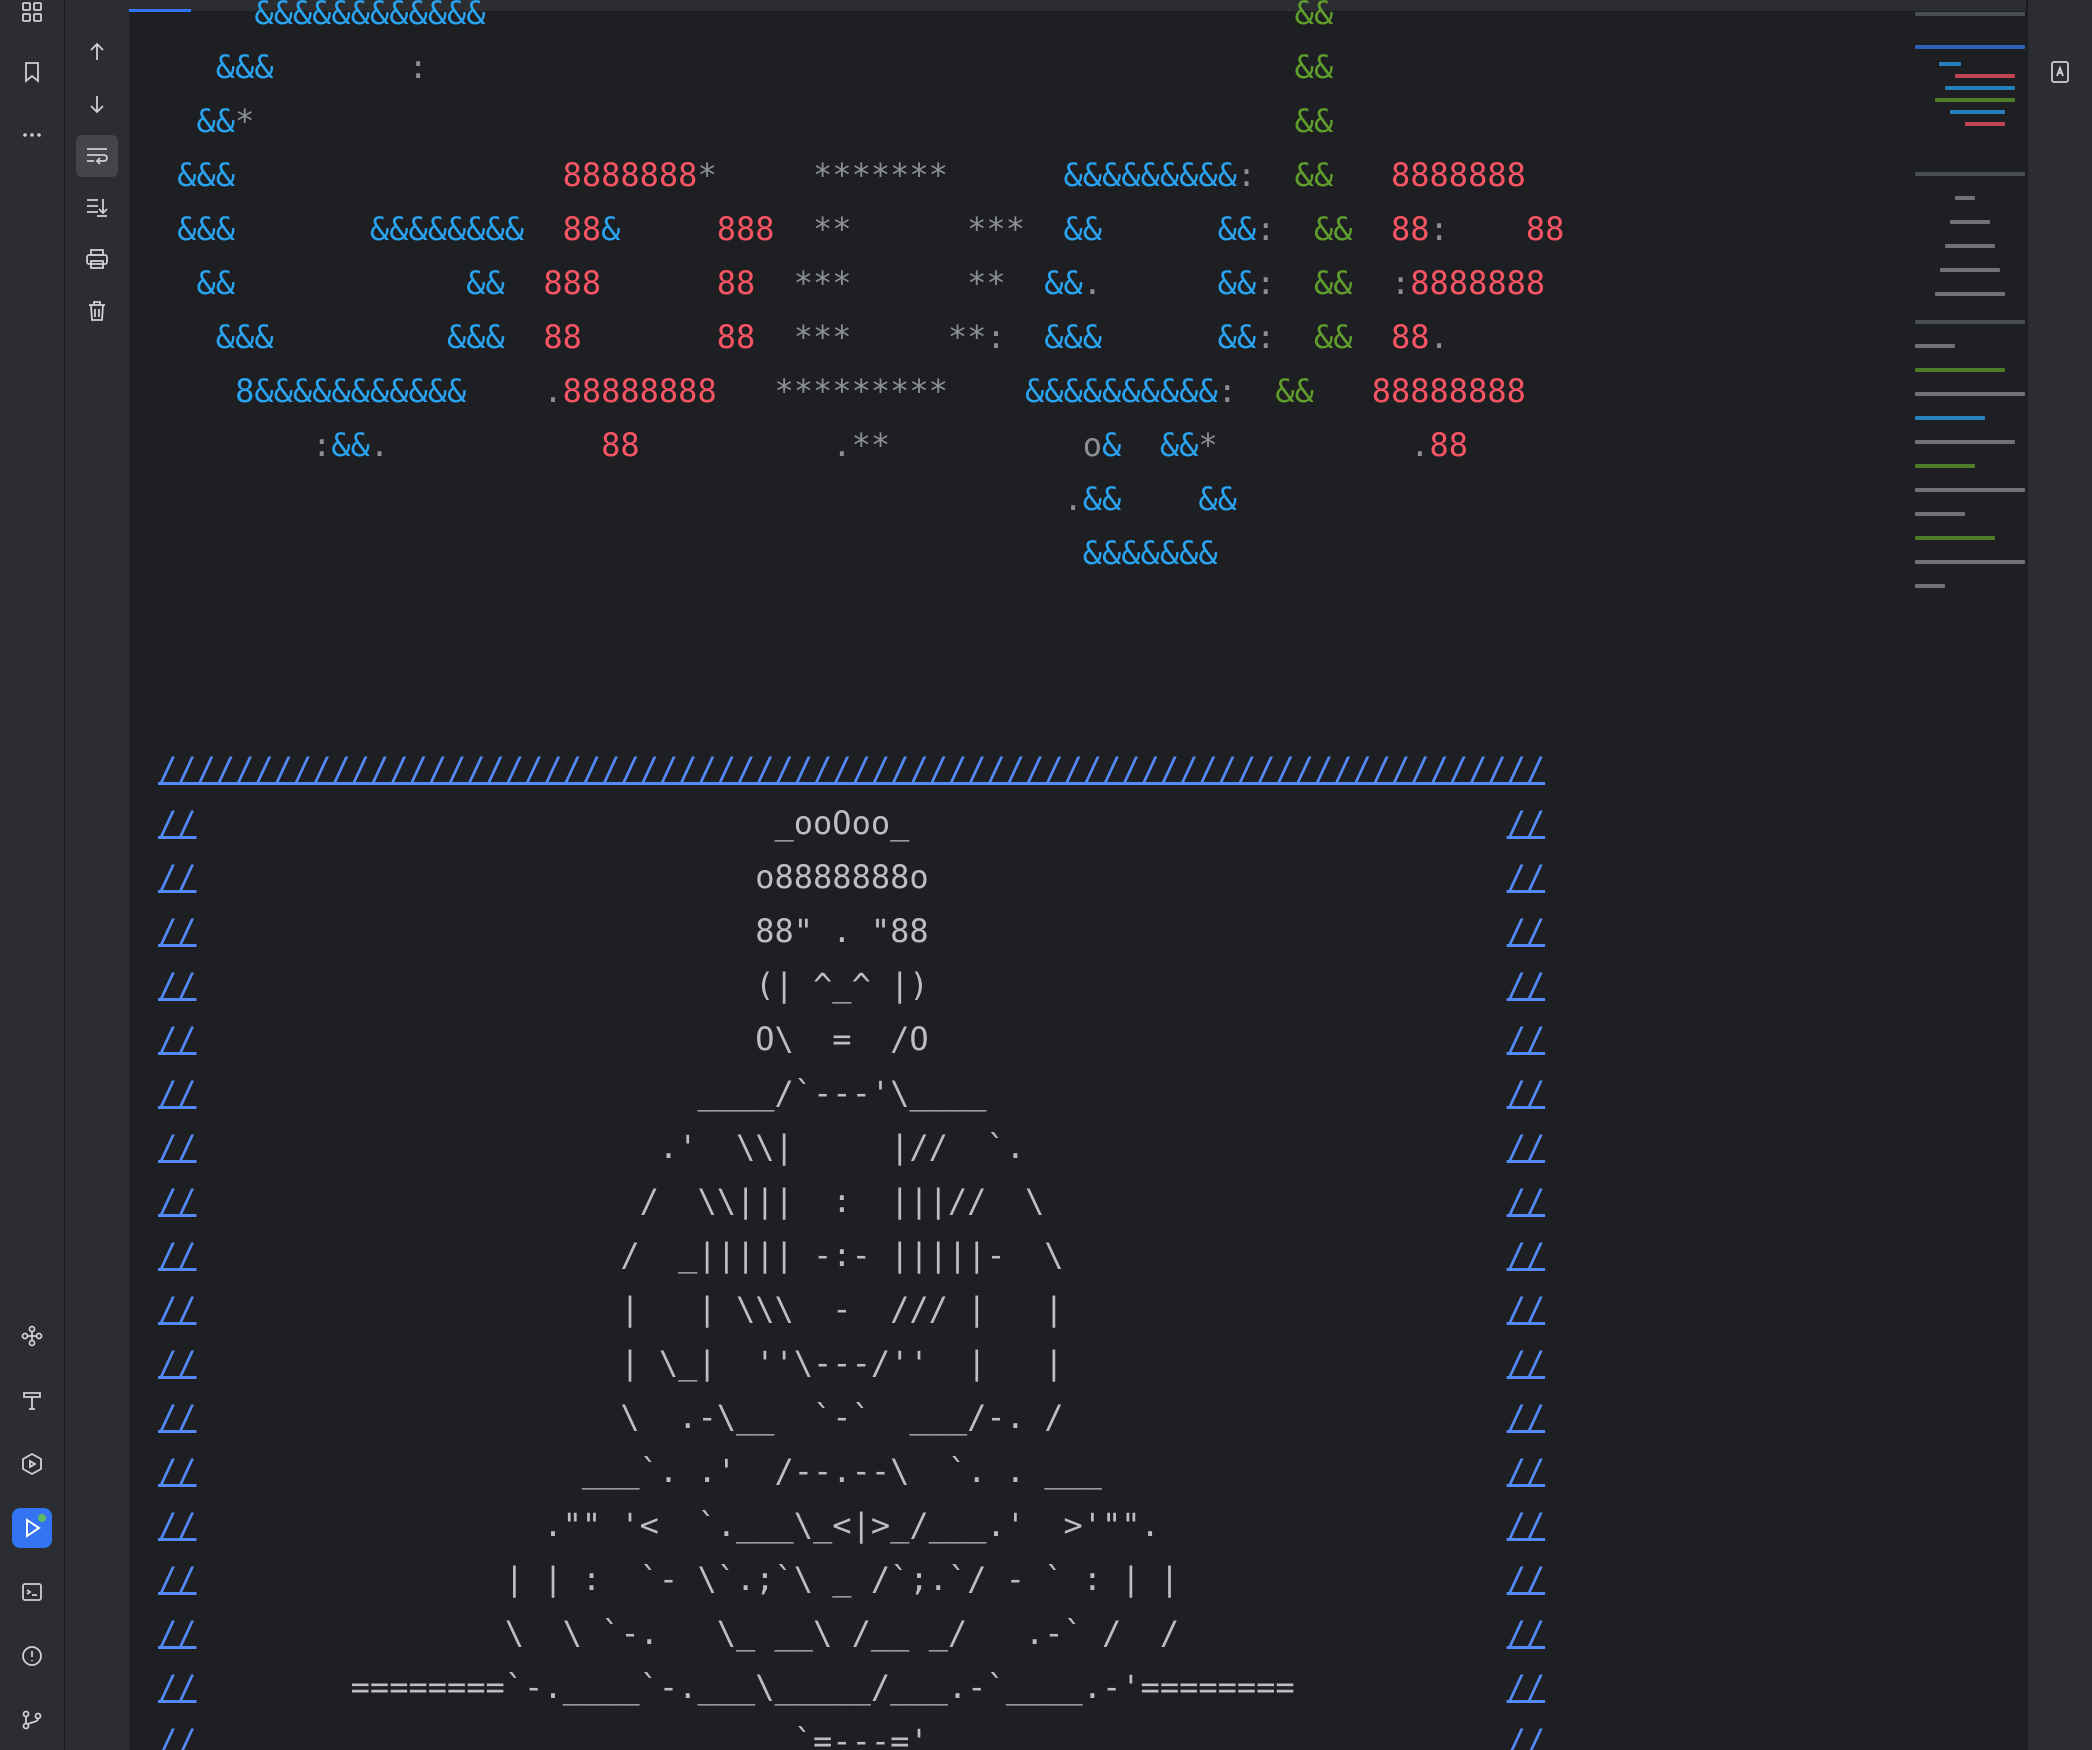 Image resolution: width=2092 pixels, height=1750 pixels. I want to click on console-minimap, so click(1971, 310).